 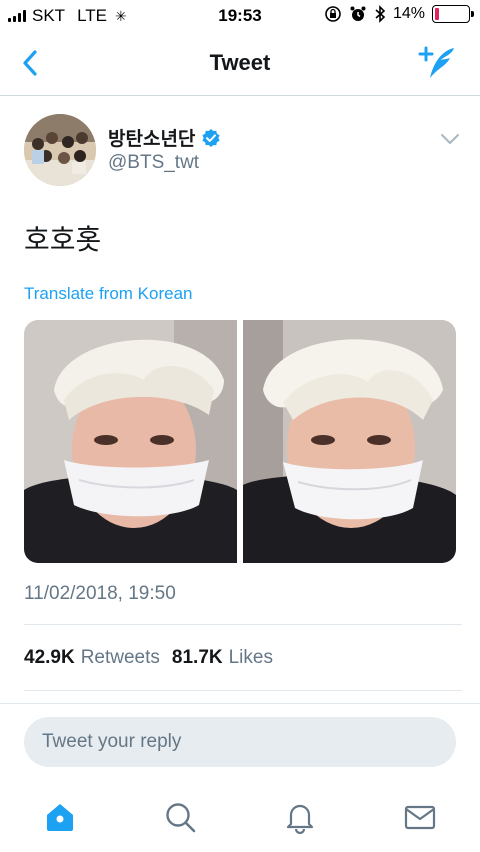 I want to click on messages-icon, so click(x=420, y=817).